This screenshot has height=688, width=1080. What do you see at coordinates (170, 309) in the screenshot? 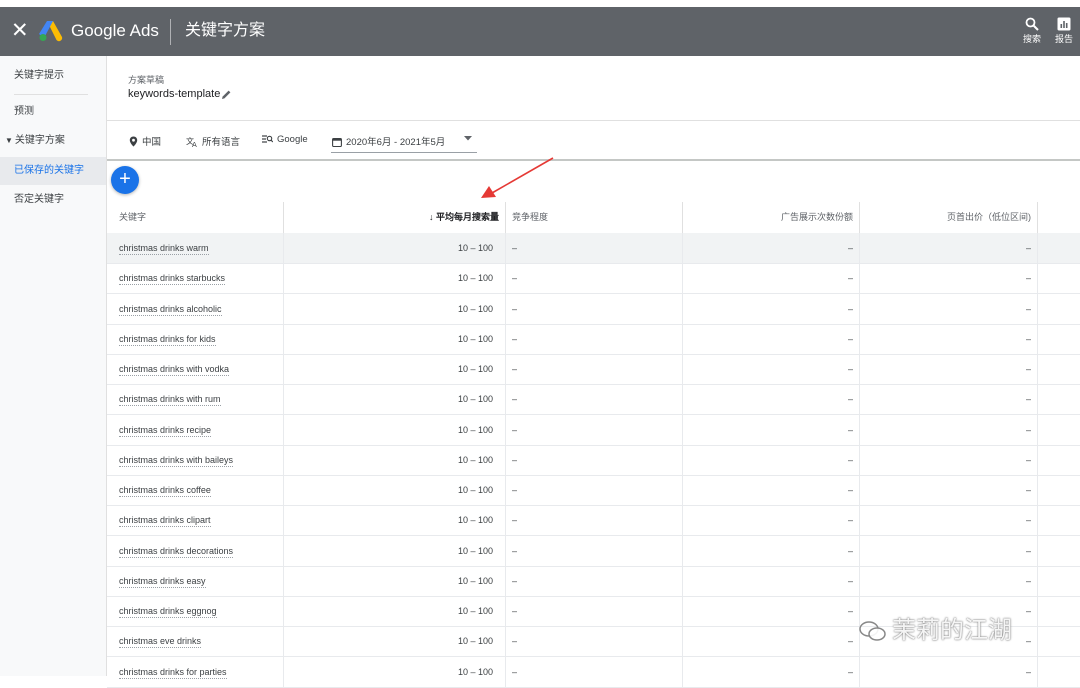
I see `keyword-text: christmas drinks alcoholic` at bounding box center [170, 309].